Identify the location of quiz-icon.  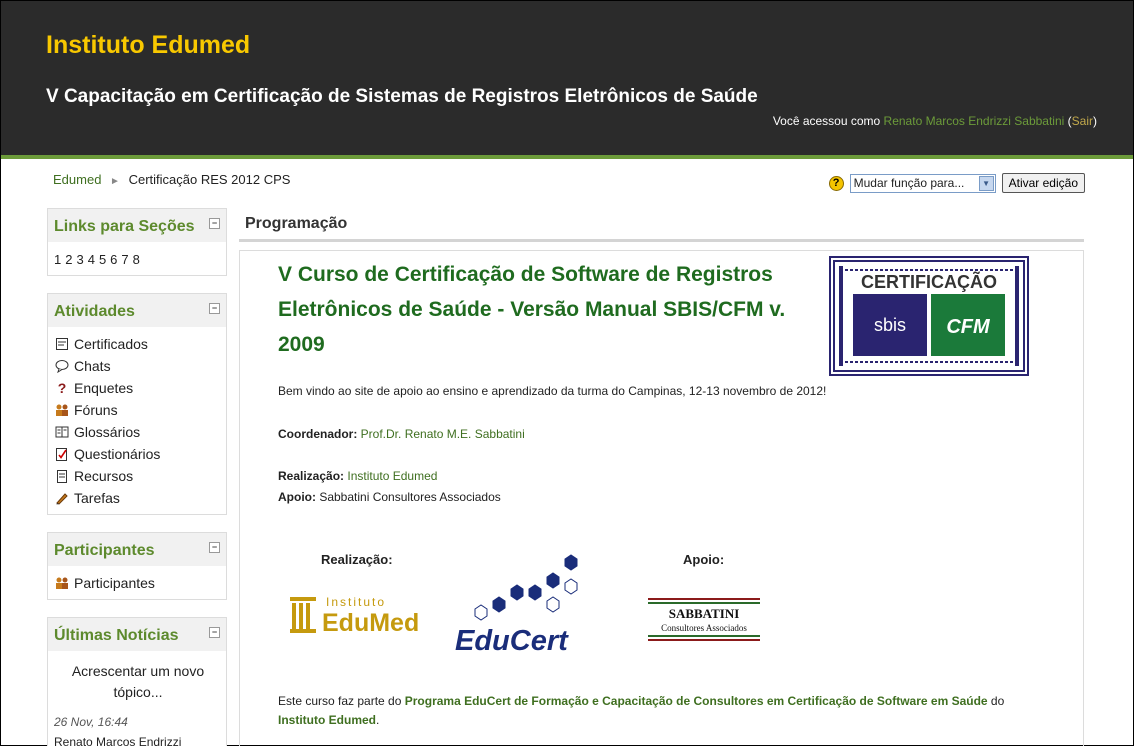
(62, 454).